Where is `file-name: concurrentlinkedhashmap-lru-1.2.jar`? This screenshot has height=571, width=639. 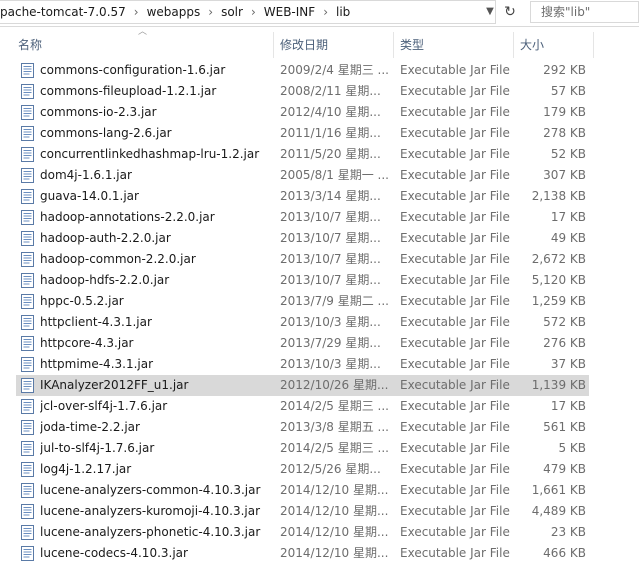 file-name: concurrentlinkedhashmap-lru-1.2.jar is located at coordinates (150, 154).